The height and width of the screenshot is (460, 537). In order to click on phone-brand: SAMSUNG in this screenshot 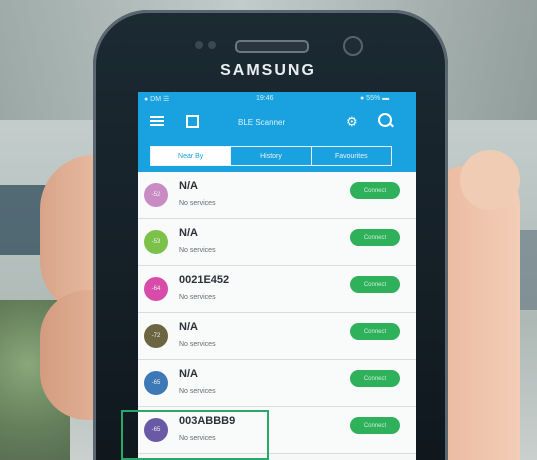, I will do `click(268, 70)`.